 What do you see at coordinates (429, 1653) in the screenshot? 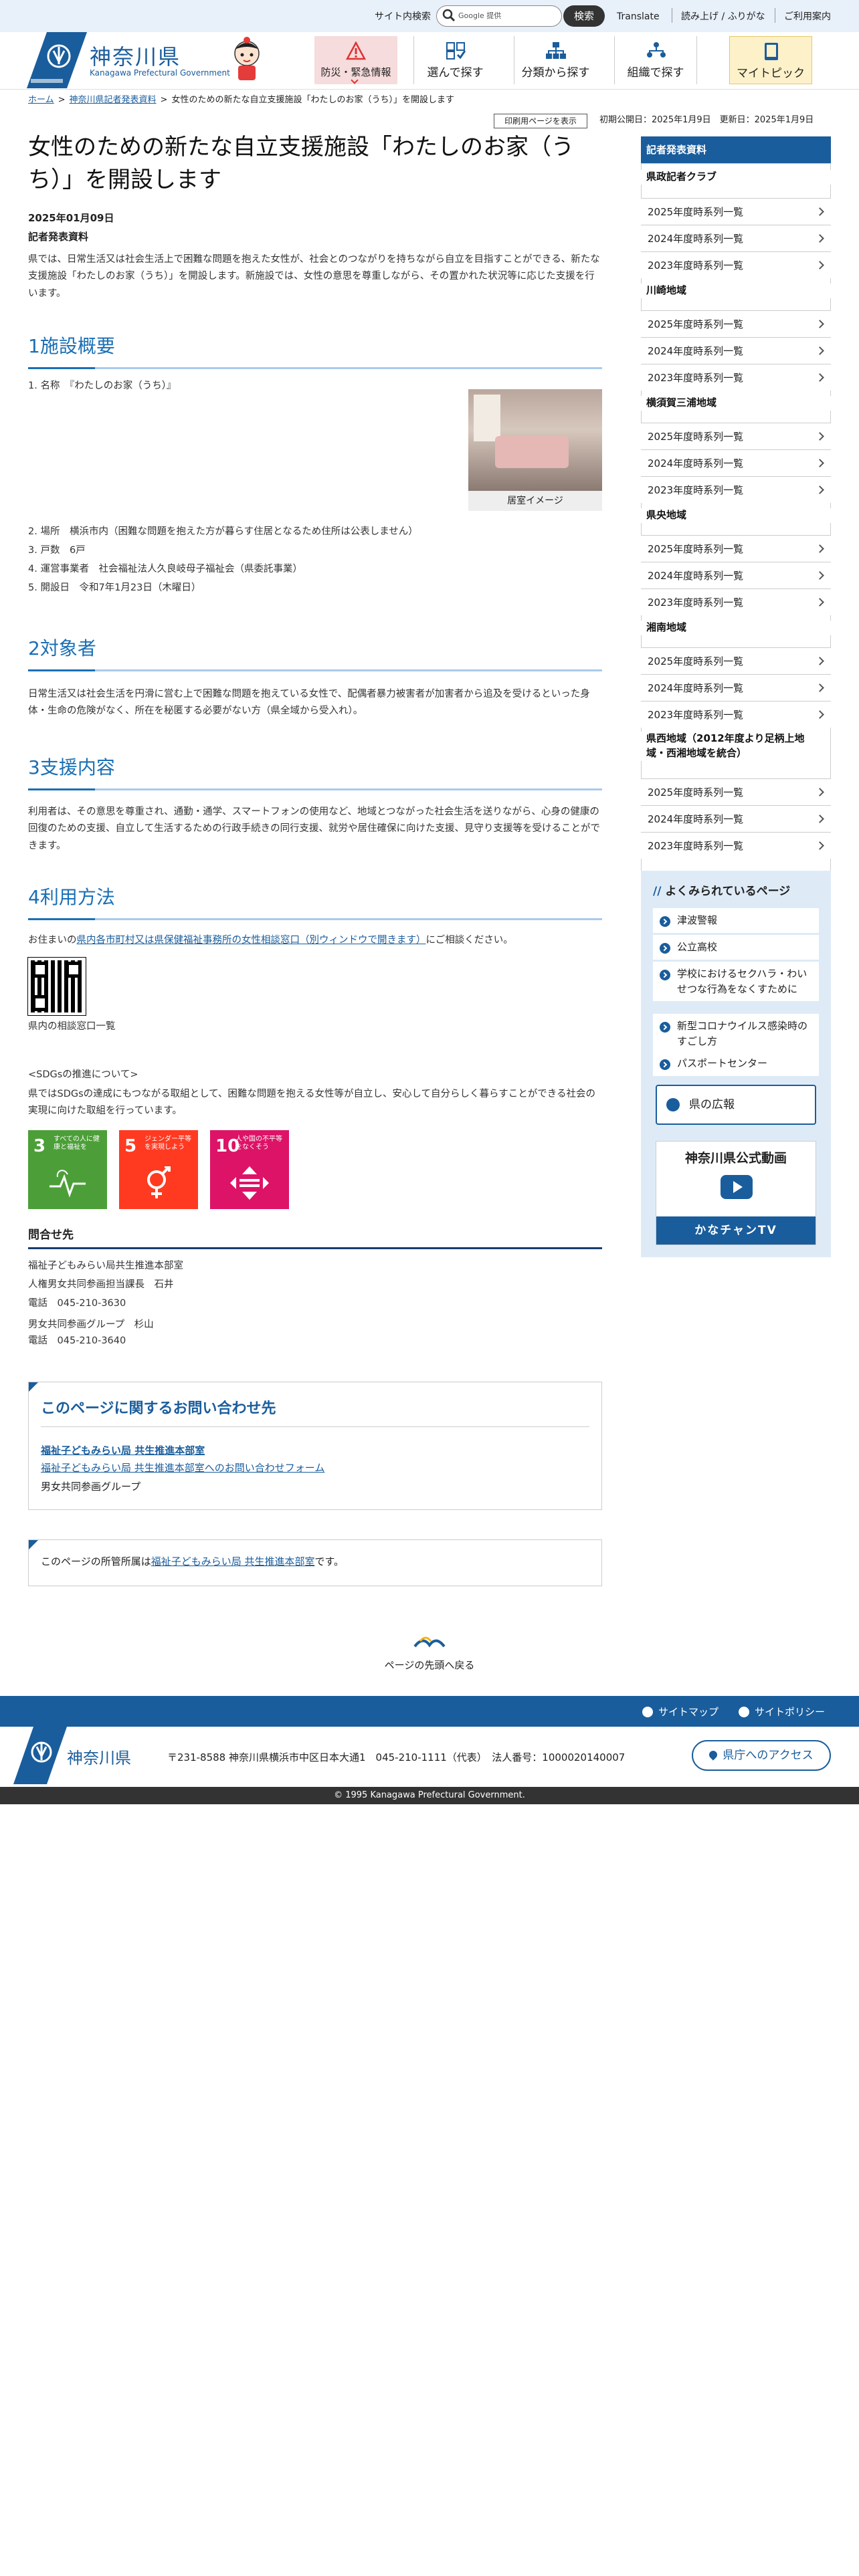
I see `back-to-top-link: ページの先頭へ戻る` at bounding box center [429, 1653].